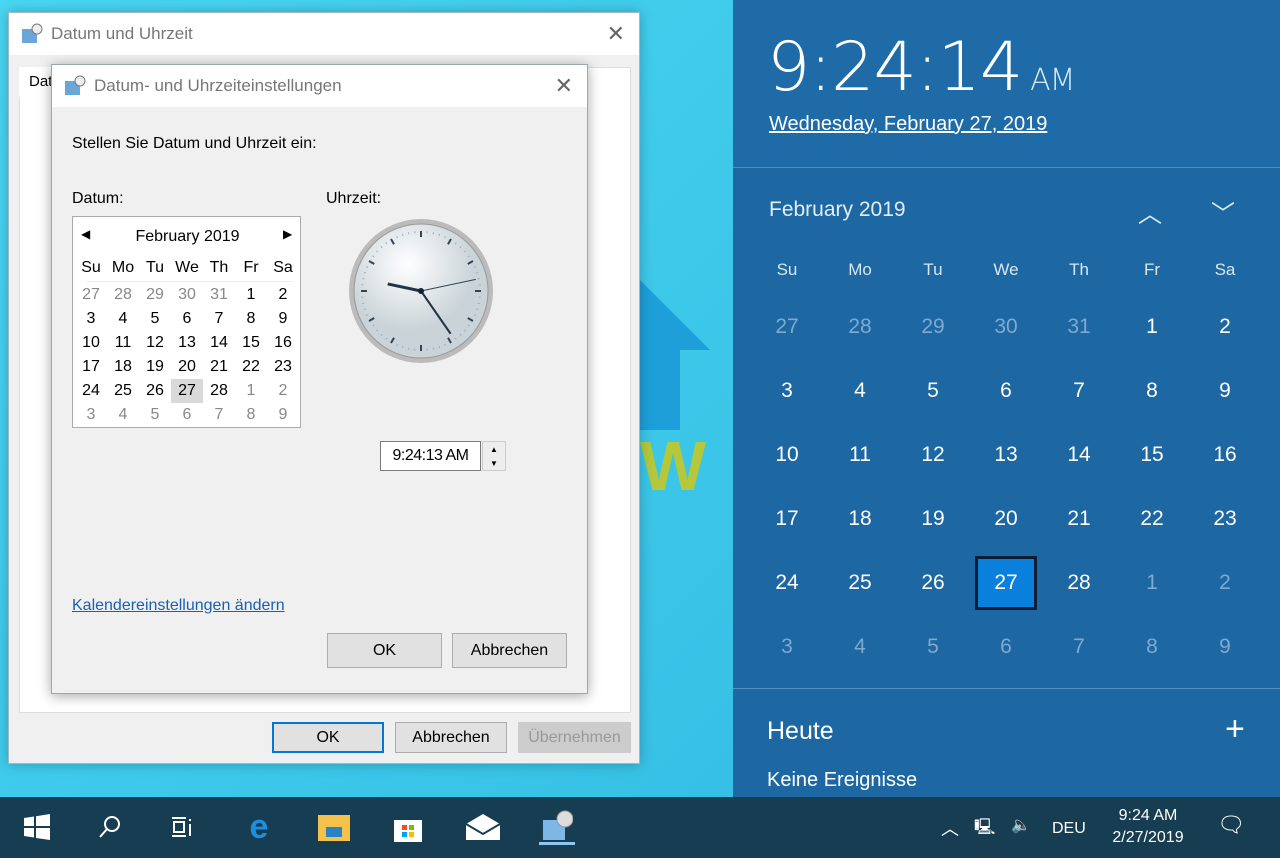  I want to click on calendar-day: 18, so click(123, 367).